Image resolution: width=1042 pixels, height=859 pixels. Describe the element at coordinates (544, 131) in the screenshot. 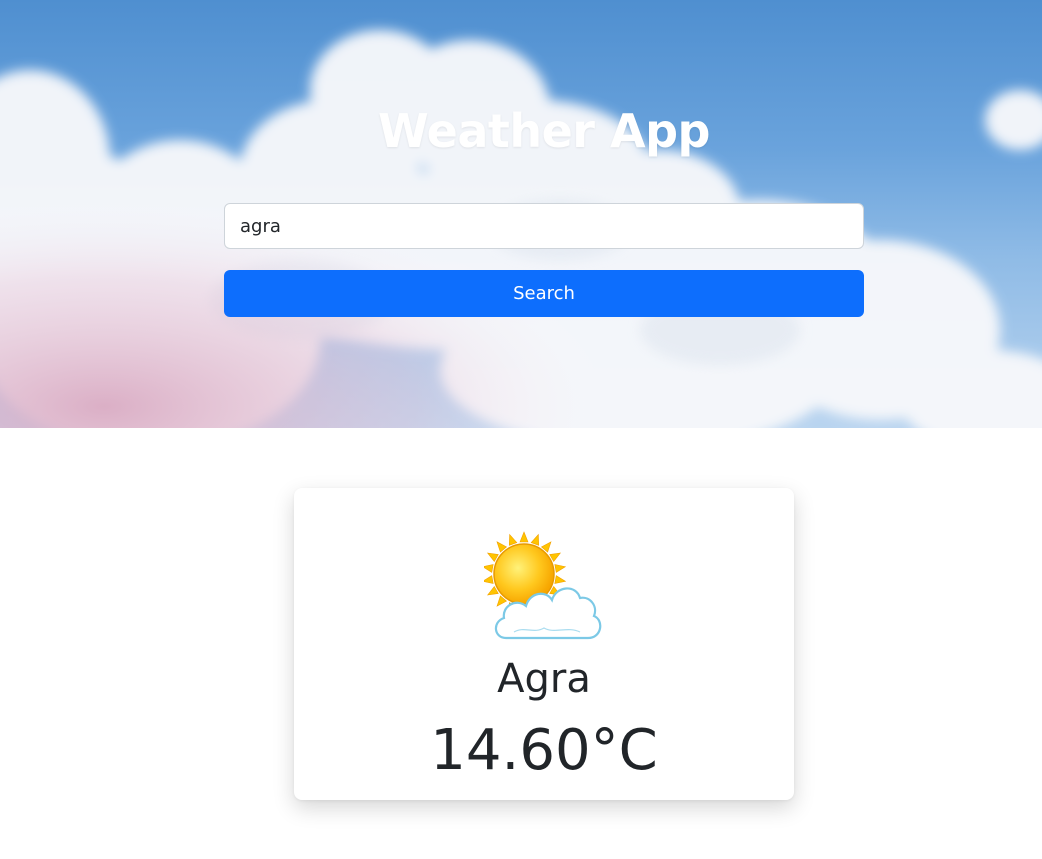

I see `page-title: Weather App` at that location.